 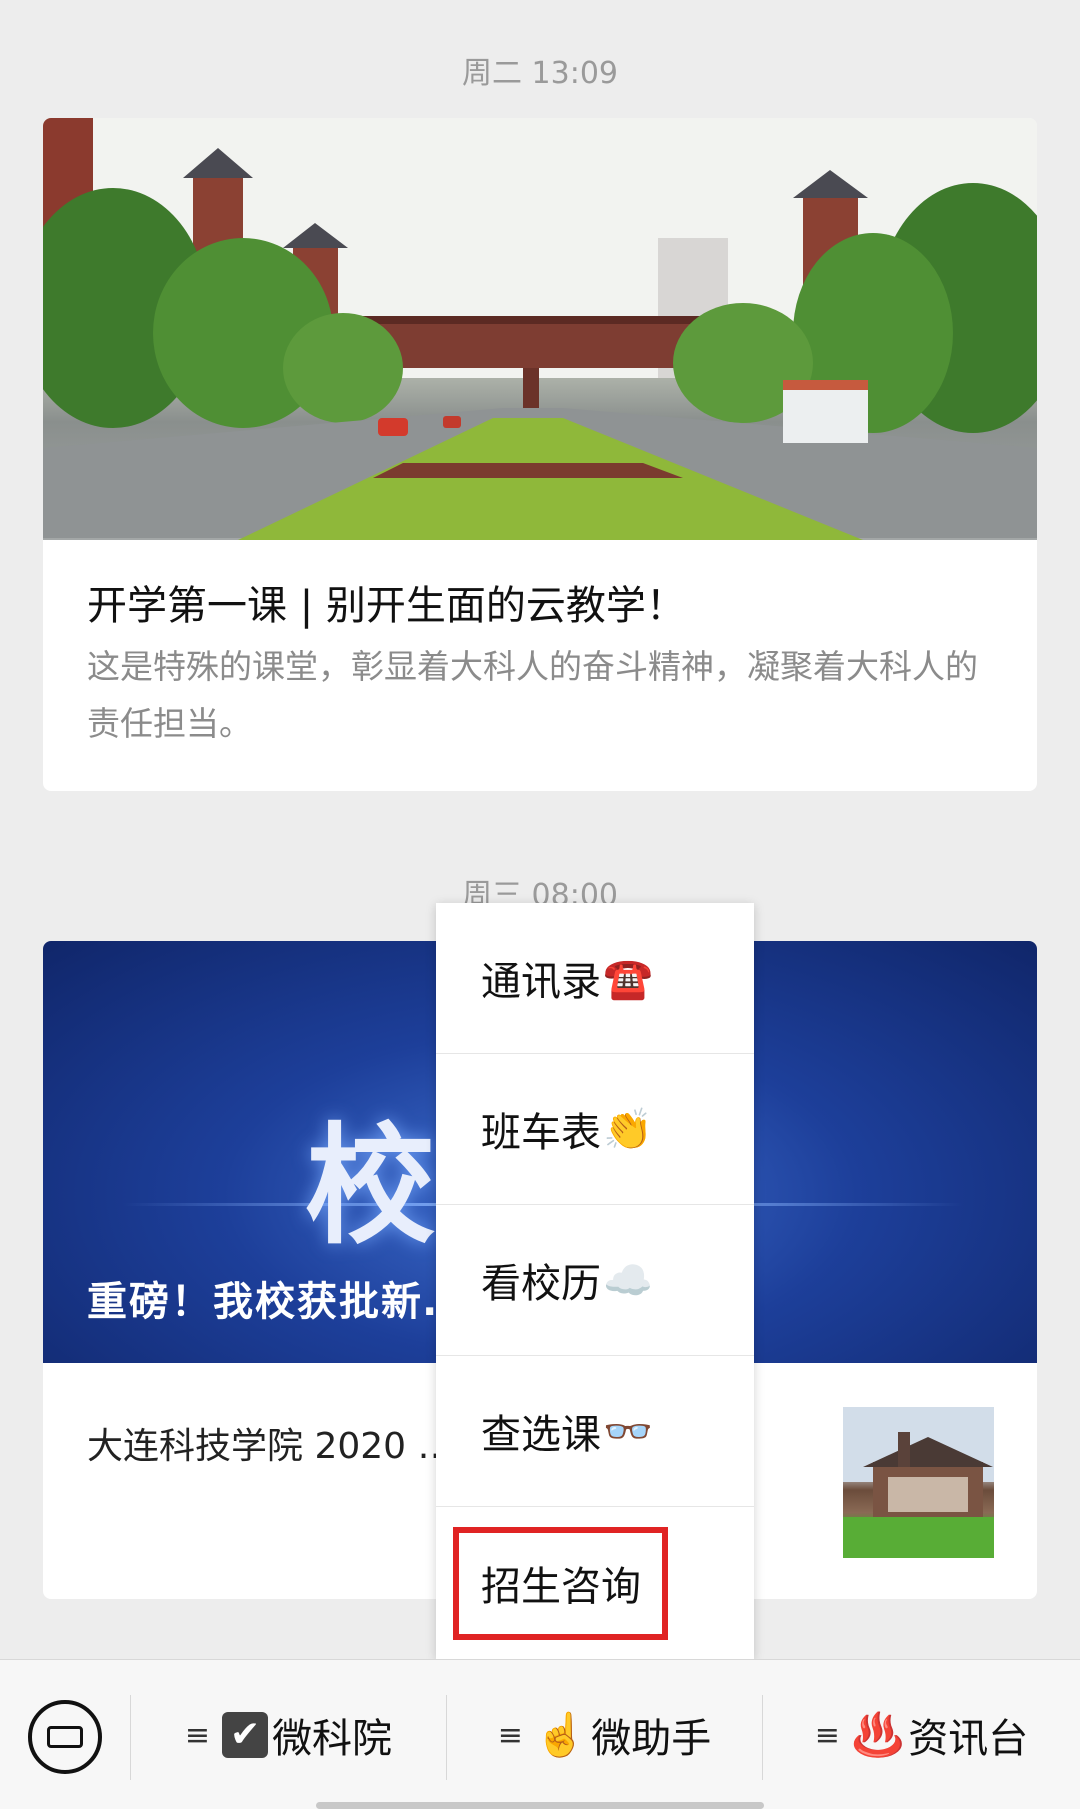 What do you see at coordinates (878, 1734) in the screenshot?
I see `hot-springs-icon: ♨️` at bounding box center [878, 1734].